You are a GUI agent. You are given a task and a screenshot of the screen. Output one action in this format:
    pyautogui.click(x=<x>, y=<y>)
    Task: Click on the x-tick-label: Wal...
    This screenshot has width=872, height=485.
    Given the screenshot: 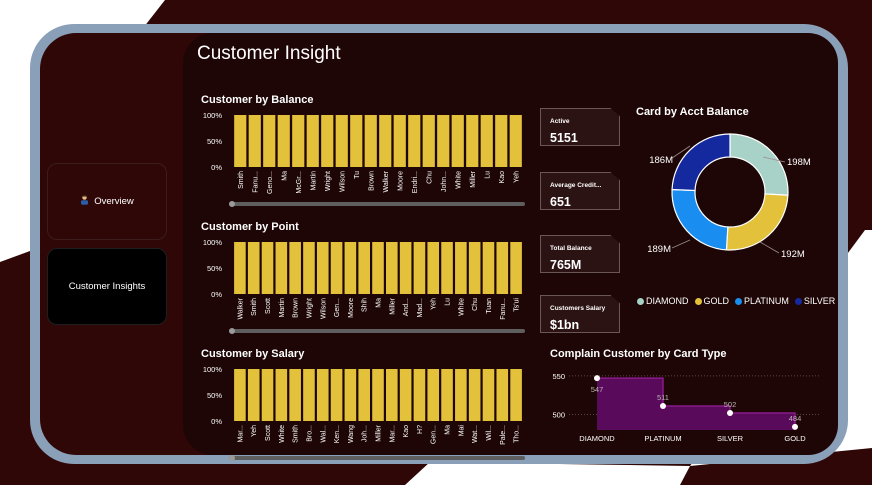 What is the action you would take?
    pyautogui.click(x=323, y=434)
    